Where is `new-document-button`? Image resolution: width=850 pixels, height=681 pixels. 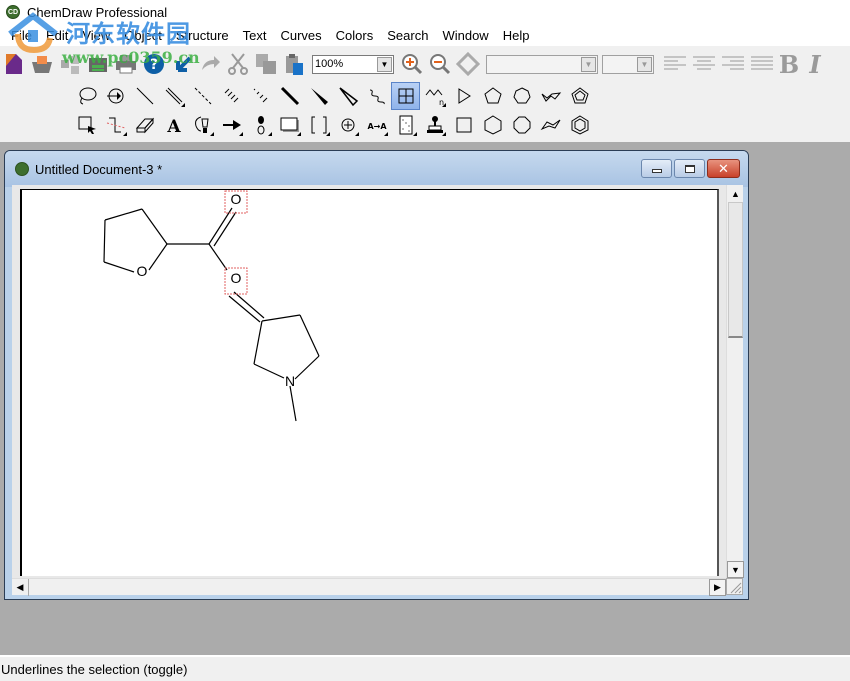
new-document-button is located at coordinates (14, 64).